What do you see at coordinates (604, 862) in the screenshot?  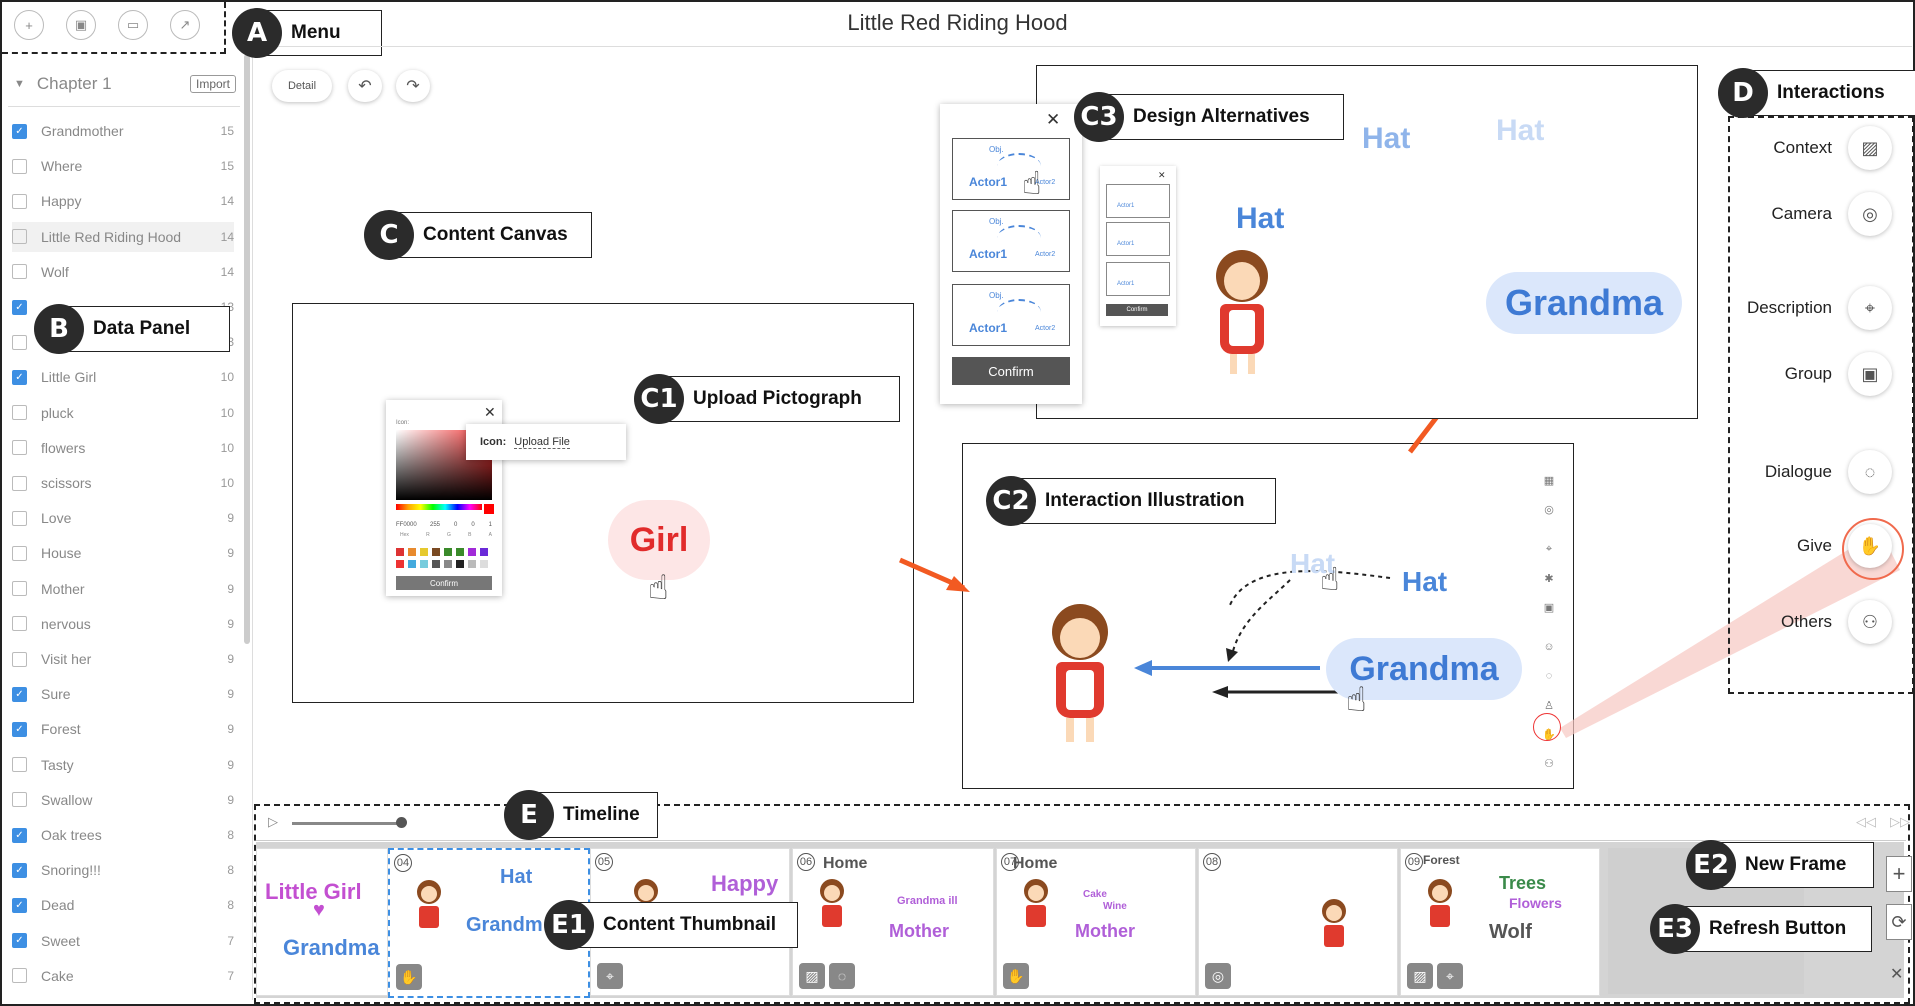 I see `frame-number: 05` at bounding box center [604, 862].